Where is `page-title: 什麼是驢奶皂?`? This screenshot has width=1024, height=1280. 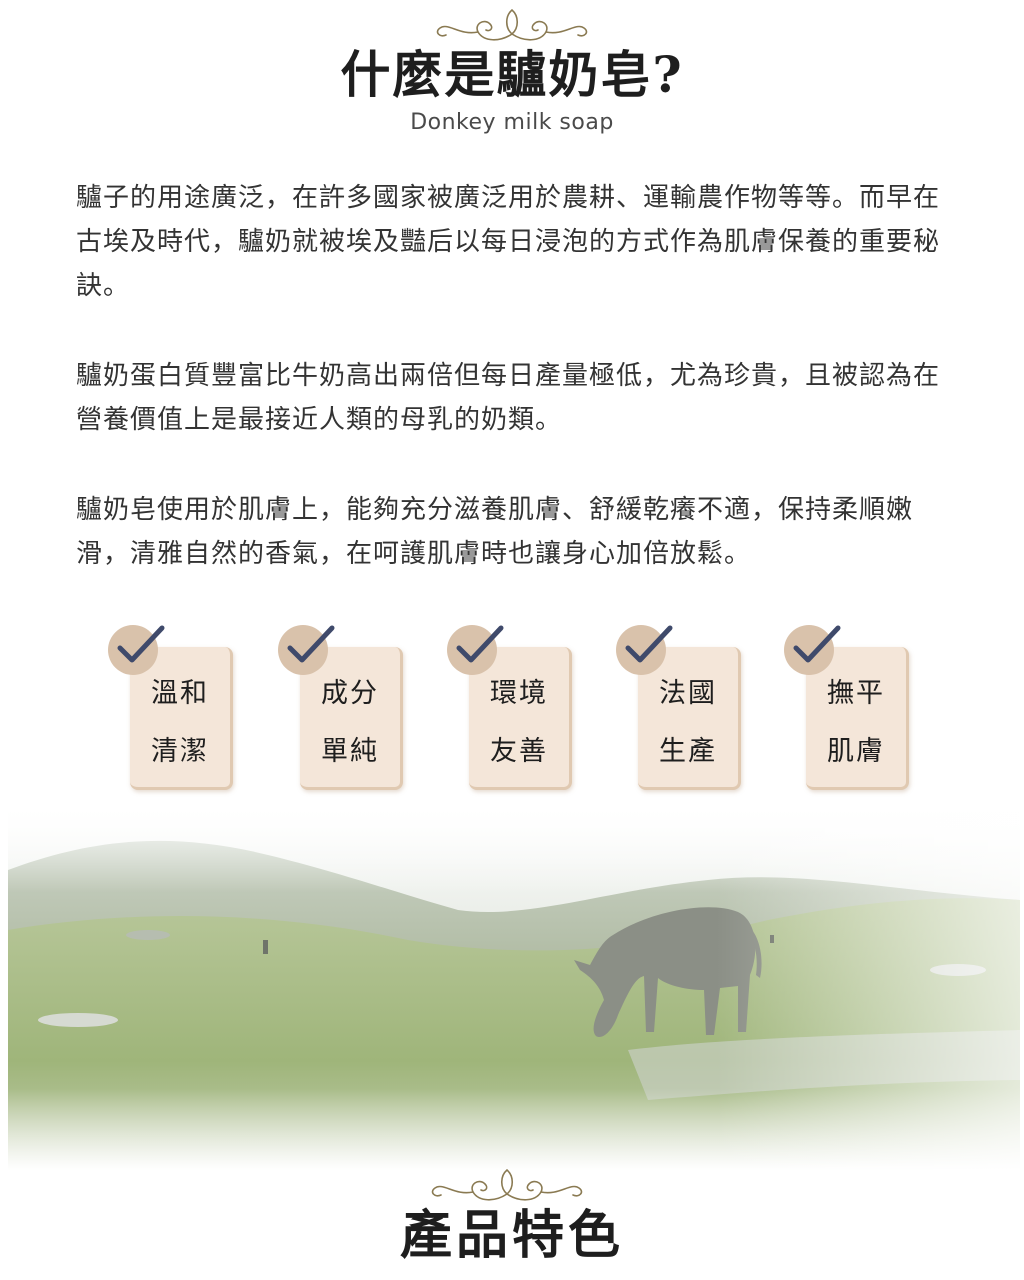
page-title: 什麼是驢奶皂? is located at coordinates (512, 74).